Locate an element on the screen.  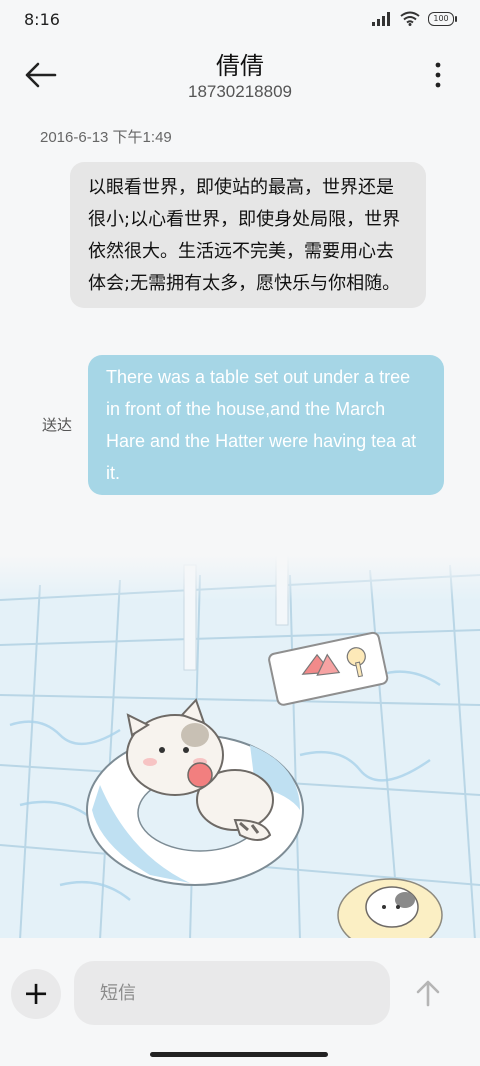
home-indicator is located at coordinates (239, 1054).